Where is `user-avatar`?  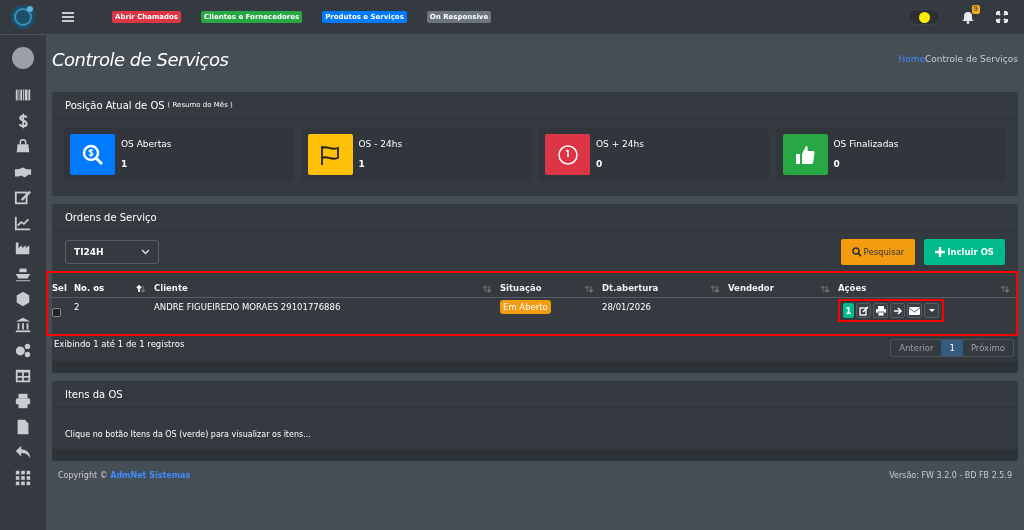 user-avatar is located at coordinates (23, 57).